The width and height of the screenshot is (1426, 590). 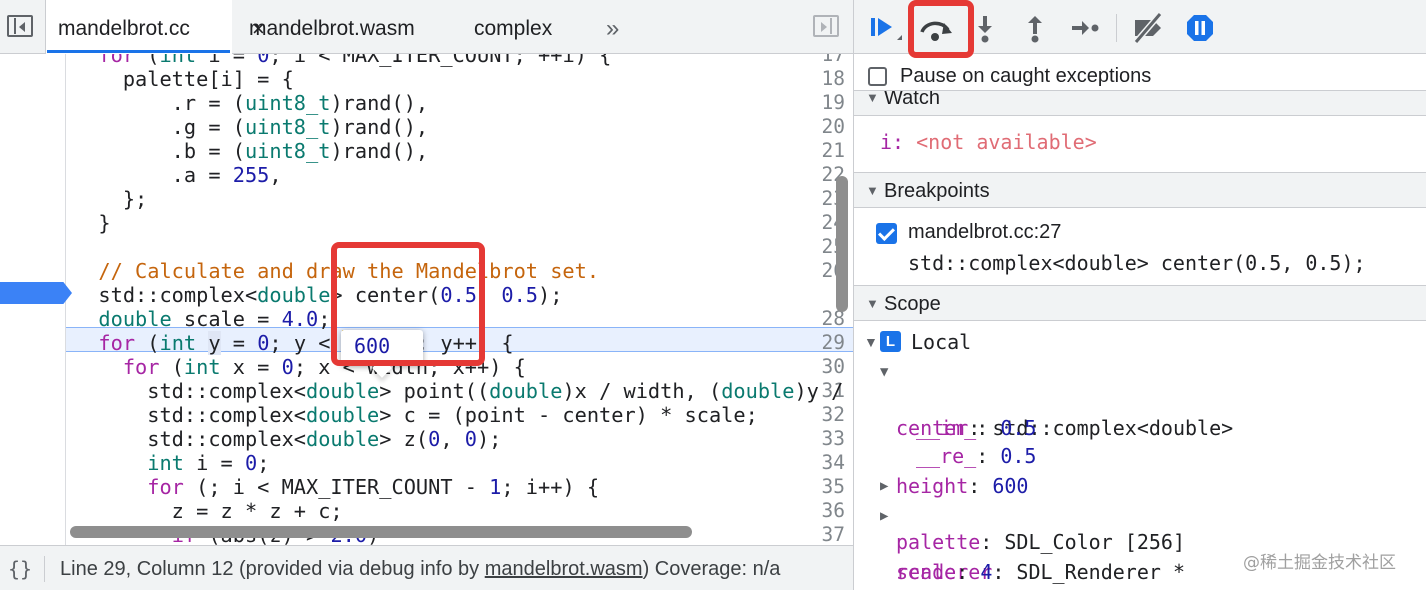 I want to click on scope-section-header: ▼ Scope, so click(x=1140, y=303).